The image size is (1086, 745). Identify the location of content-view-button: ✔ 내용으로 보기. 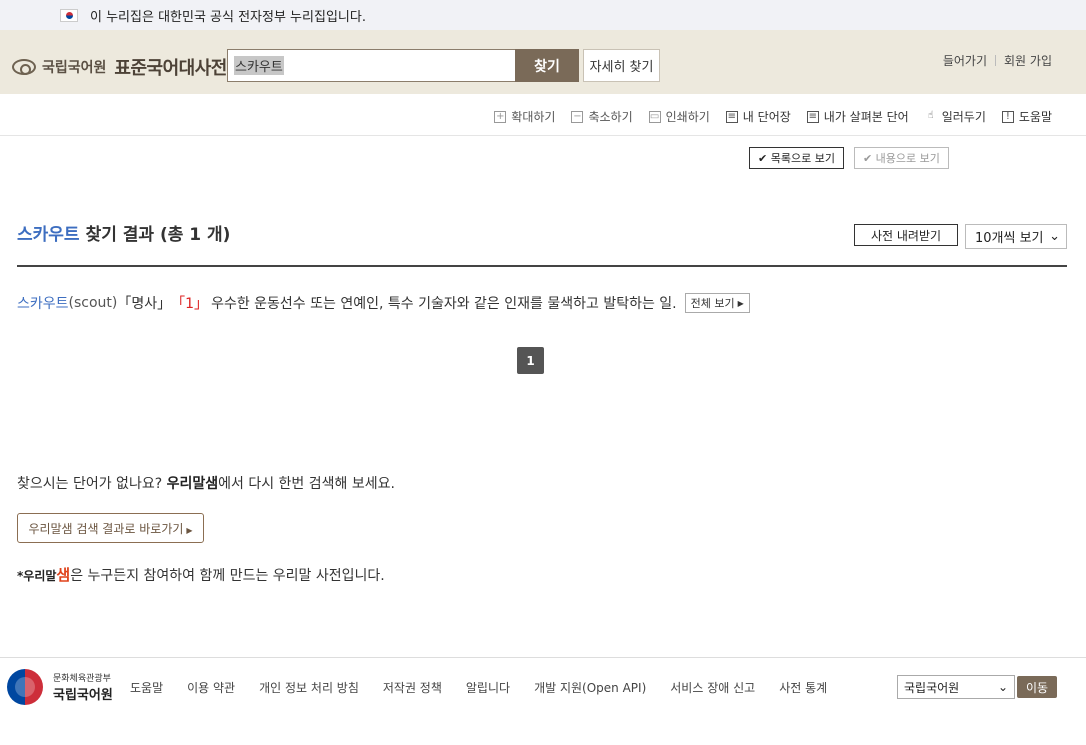
(901, 158).